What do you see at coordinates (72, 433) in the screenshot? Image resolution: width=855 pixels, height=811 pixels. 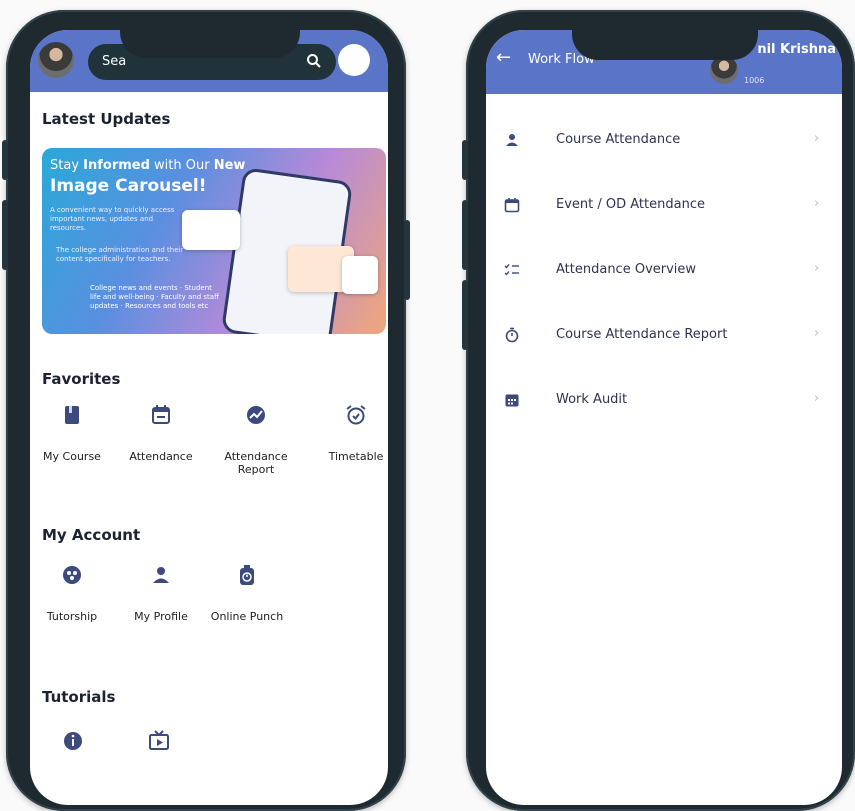 I see `favorite-my-course: My Course` at bounding box center [72, 433].